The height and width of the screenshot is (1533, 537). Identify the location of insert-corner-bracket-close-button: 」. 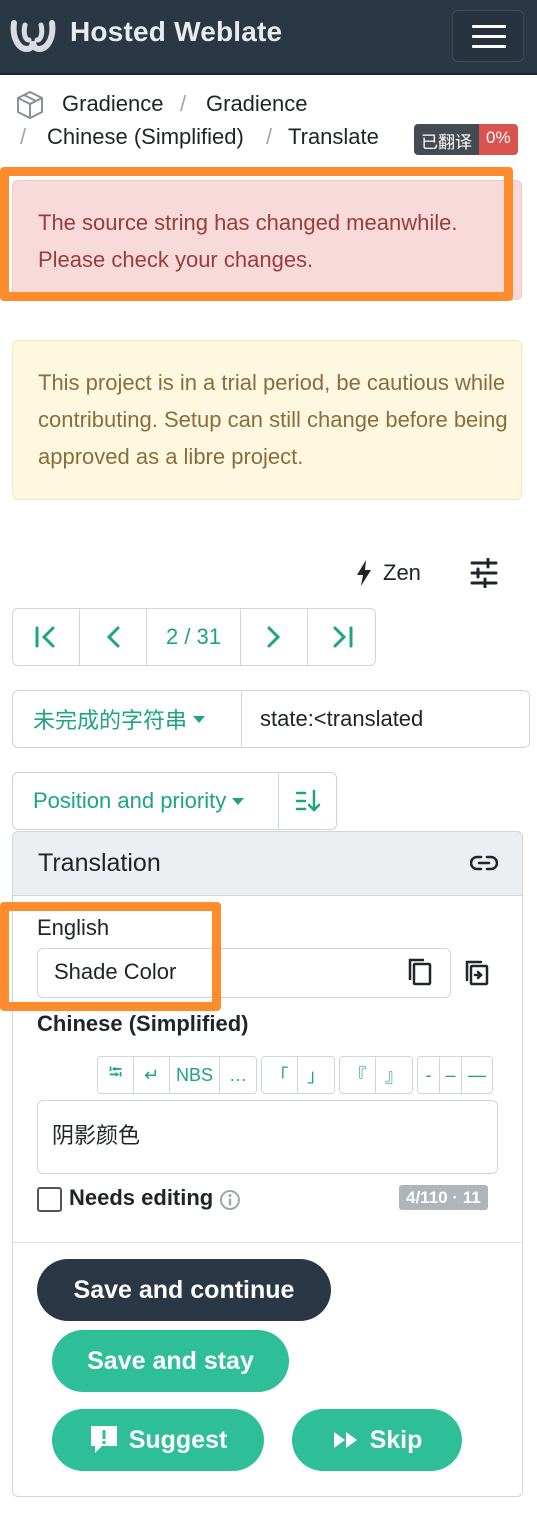
(316, 1075).